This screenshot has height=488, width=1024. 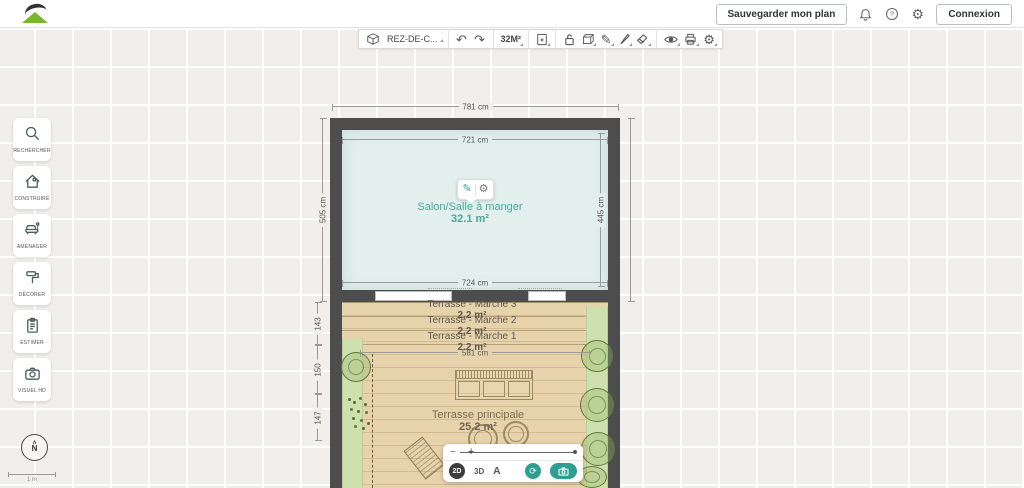 I want to click on save-plan-button: Sauvegarder mon plan, so click(x=781, y=14).